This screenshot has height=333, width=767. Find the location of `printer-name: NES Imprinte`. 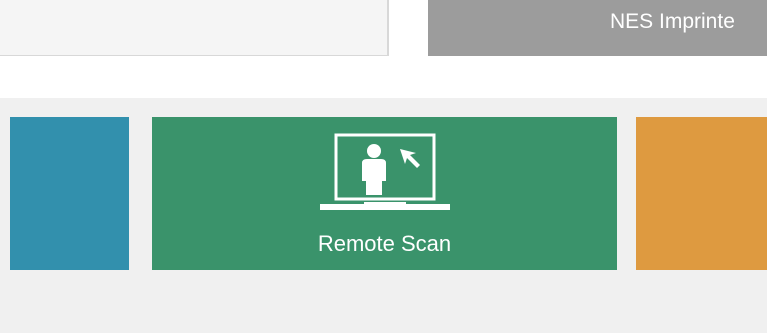

printer-name: NES Imprinte is located at coordinates (672, 21).